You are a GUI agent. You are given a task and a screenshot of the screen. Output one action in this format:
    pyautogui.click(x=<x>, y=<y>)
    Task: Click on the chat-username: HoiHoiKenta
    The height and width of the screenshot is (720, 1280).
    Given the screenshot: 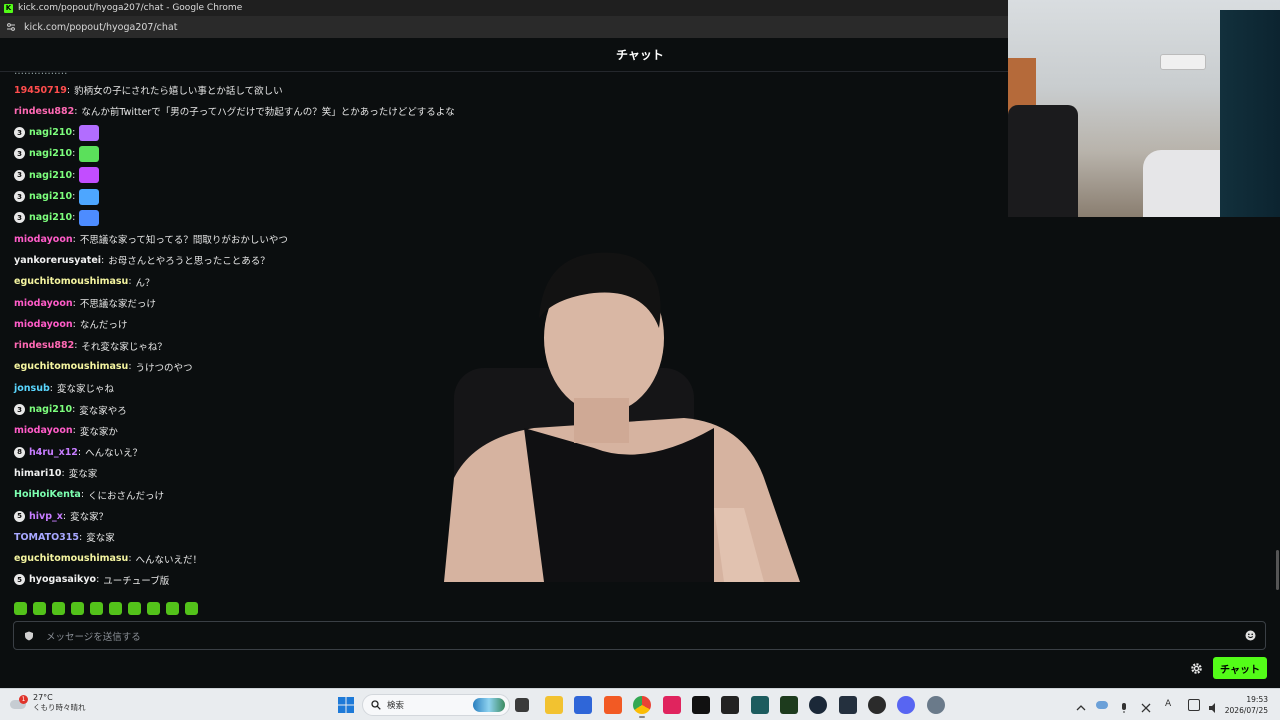 What is the action you would take?
    pyautogui.click(x=47, y=494)
    